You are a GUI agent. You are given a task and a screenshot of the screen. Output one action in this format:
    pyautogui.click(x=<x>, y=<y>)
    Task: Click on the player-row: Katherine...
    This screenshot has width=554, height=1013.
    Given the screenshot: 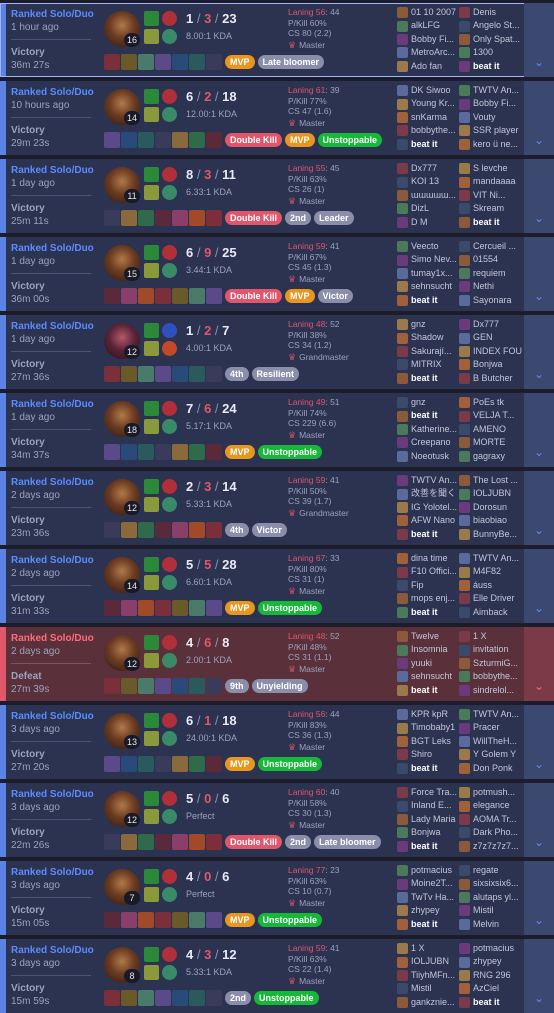 What is the action you would take?
    pyautogui.click(x=429, y=429)
    